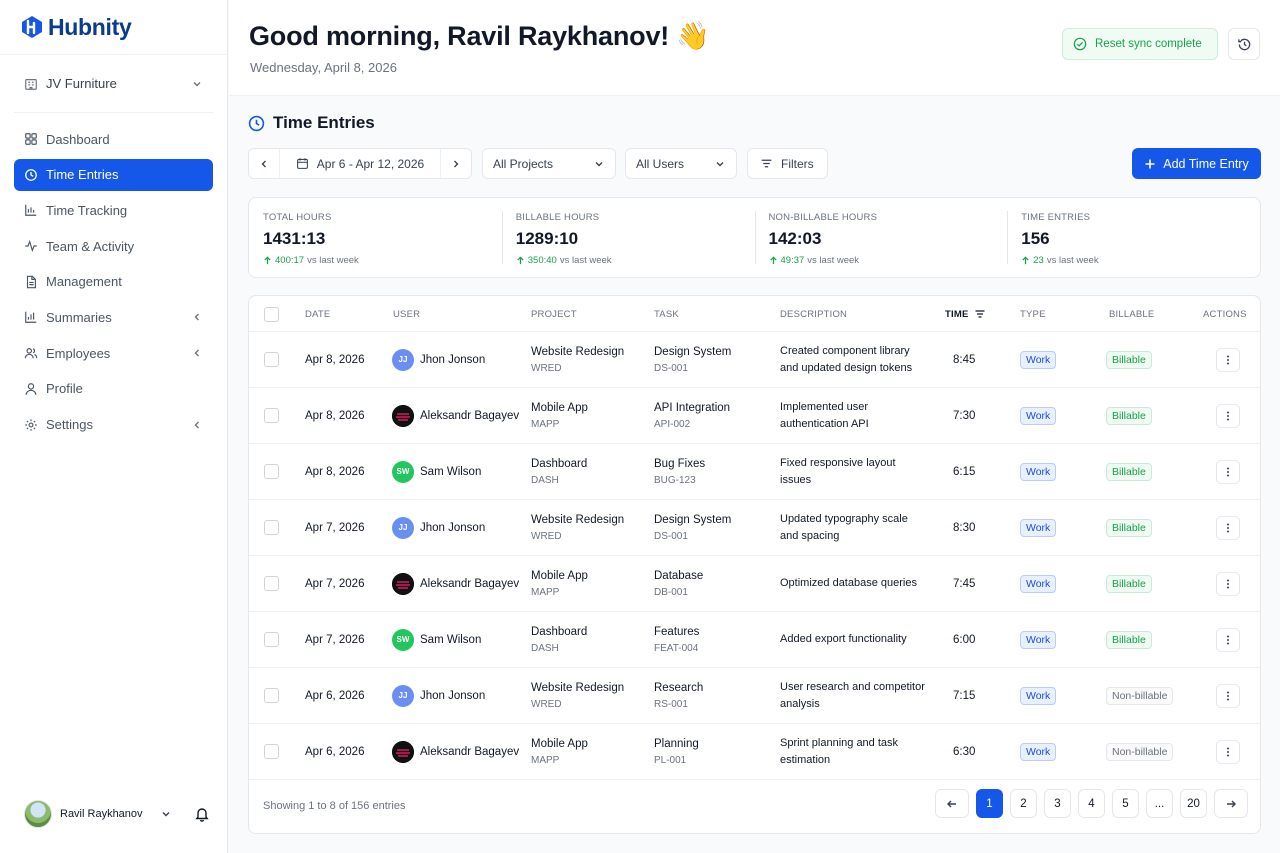  I want to click on task-code: PL-001, so click(670, 760).